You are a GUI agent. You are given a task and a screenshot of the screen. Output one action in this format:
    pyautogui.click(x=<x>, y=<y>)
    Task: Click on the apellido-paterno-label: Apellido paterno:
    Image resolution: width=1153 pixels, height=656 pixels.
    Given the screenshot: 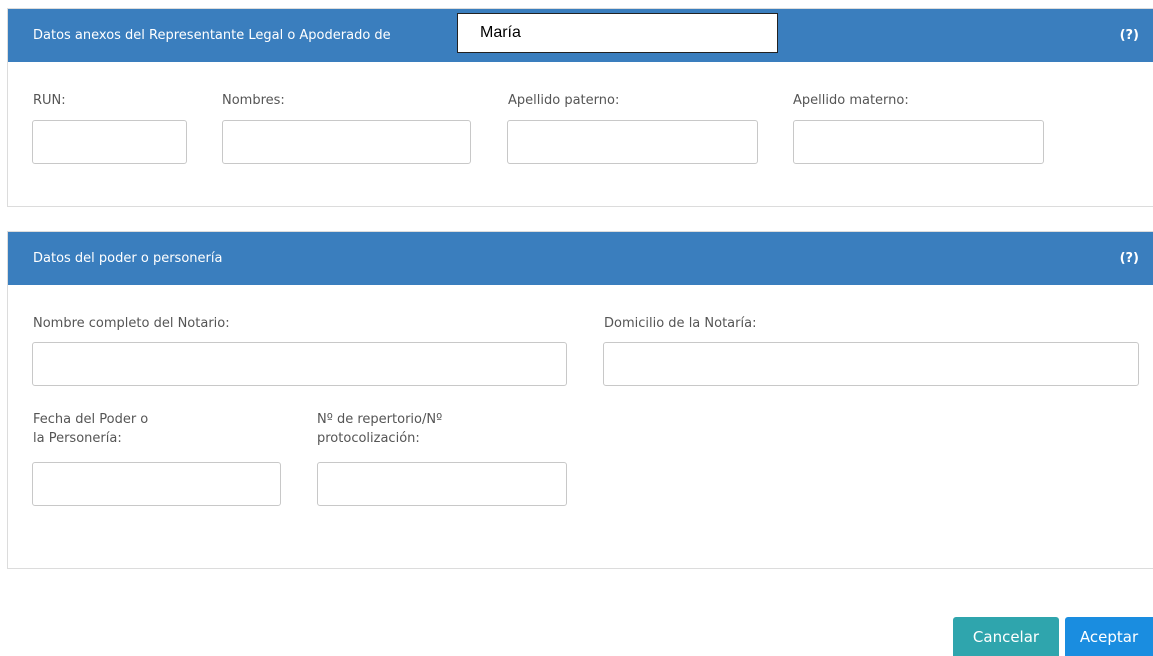 What is the action you would take?
    pyautogui.click(x=564, y=100)
    